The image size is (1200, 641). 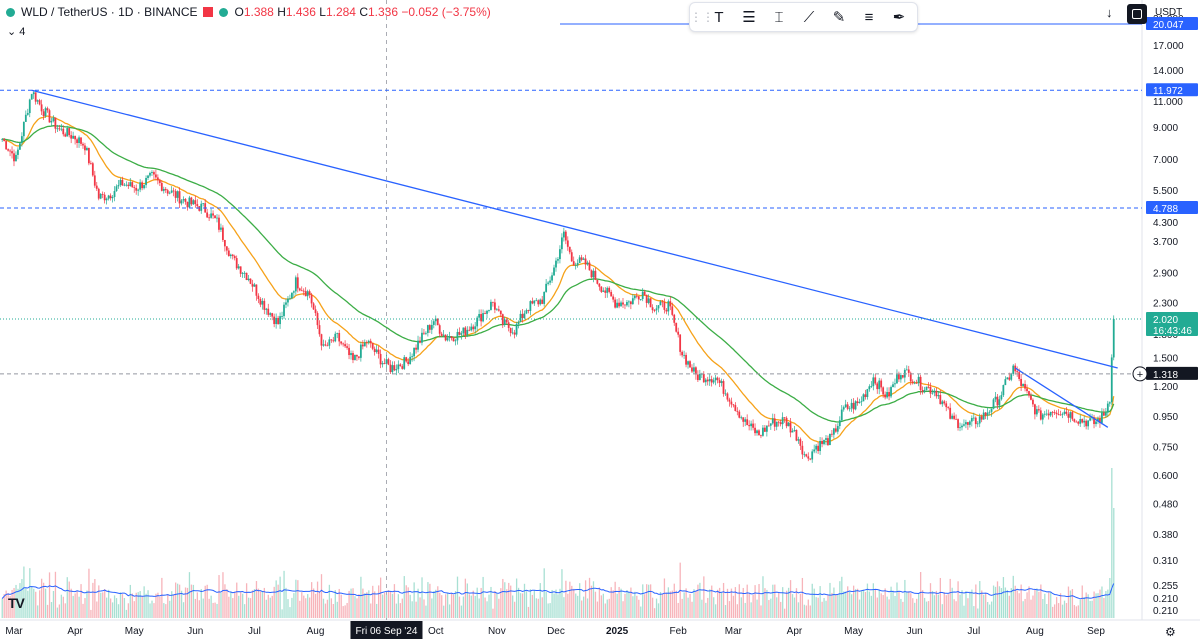 I want to click on indicators-toggle: ⌄ 4, so click(x=16, y=31).